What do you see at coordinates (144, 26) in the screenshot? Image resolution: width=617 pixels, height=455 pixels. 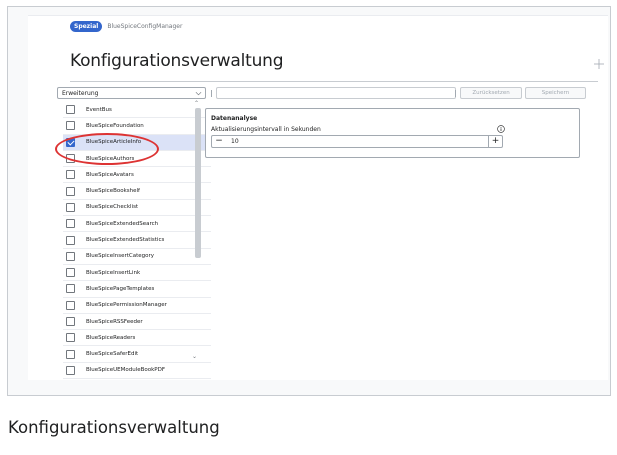 I see `breadcrumb-page: BlueSpiceConfigManager` at bounding box center [144, 26].